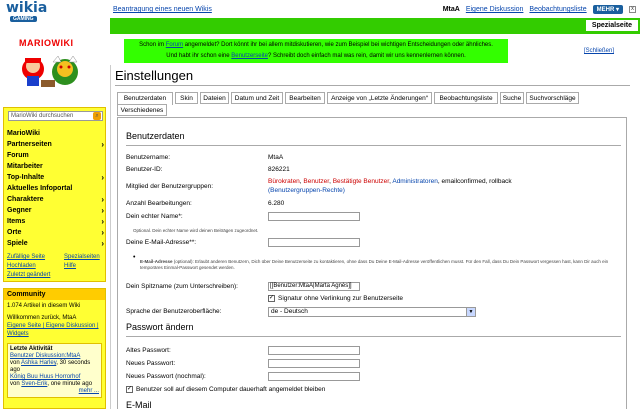 This screenshot has width=640, height=409. I want to click on tab-dateien: Dateien, so click(214, 98).